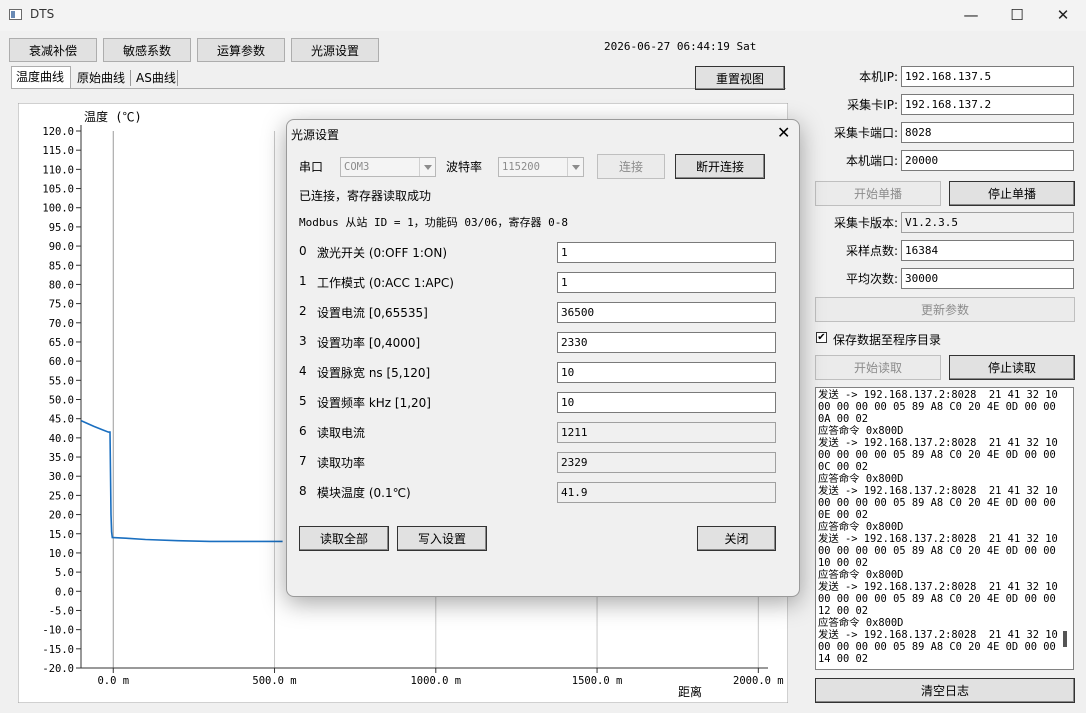  What do you see at coordinates (61, 611) in the screenshot?
I see `y-tick-label: -5.0` at bounding box center [61, 611].